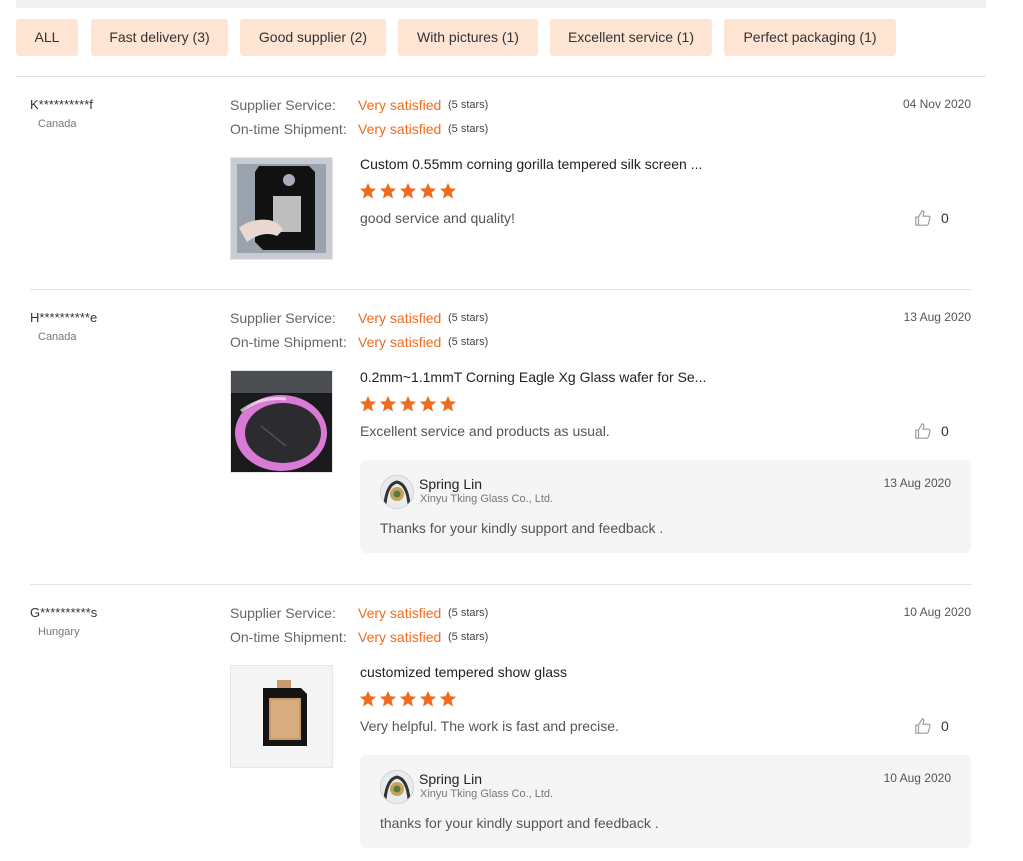  I want to click on review-comment: Excellent service and products as usual., so click(485, 431).